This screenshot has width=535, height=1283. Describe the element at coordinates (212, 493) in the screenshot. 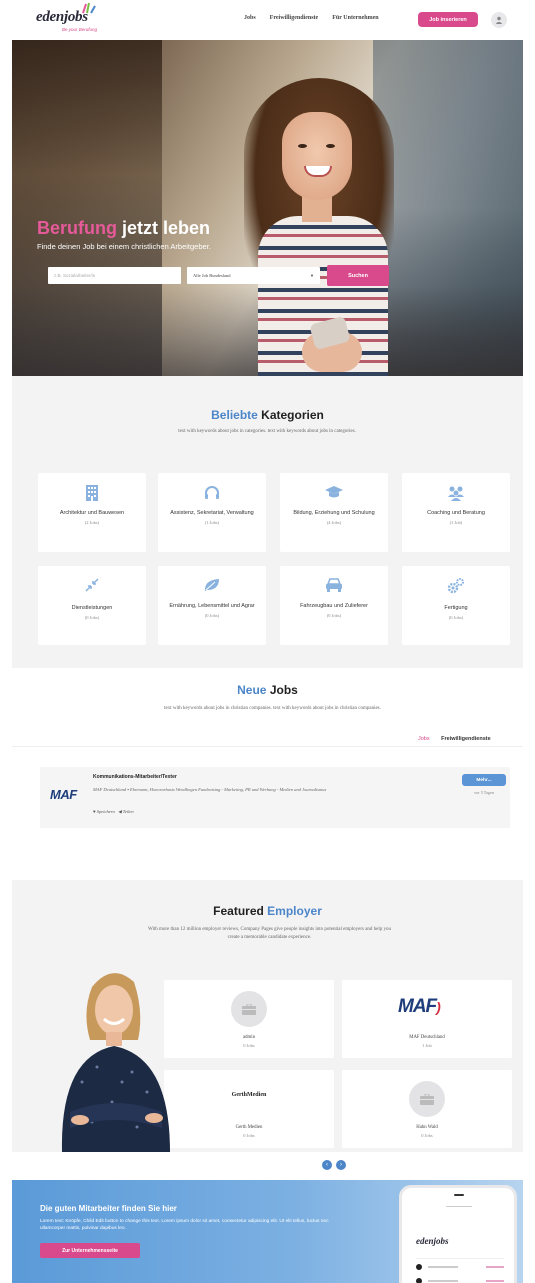

I see `headset-icon` at that location.